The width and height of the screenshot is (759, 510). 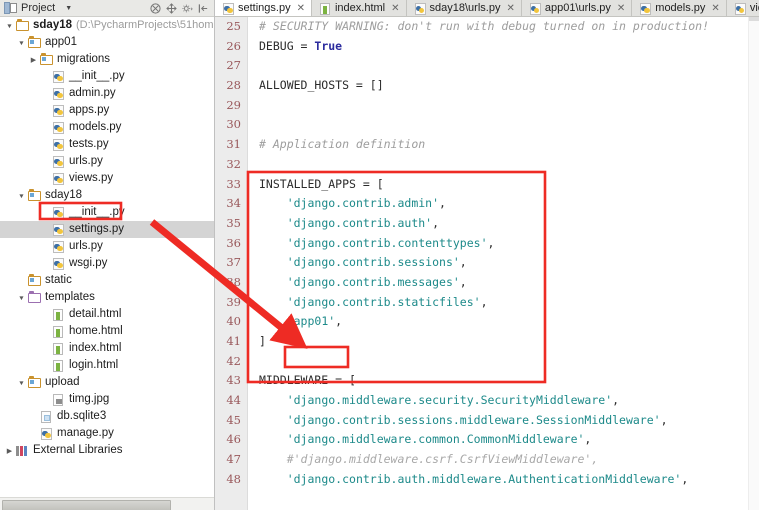 I want to click on code-token: 'django.contrib.messages', so click(x=373, y=281).